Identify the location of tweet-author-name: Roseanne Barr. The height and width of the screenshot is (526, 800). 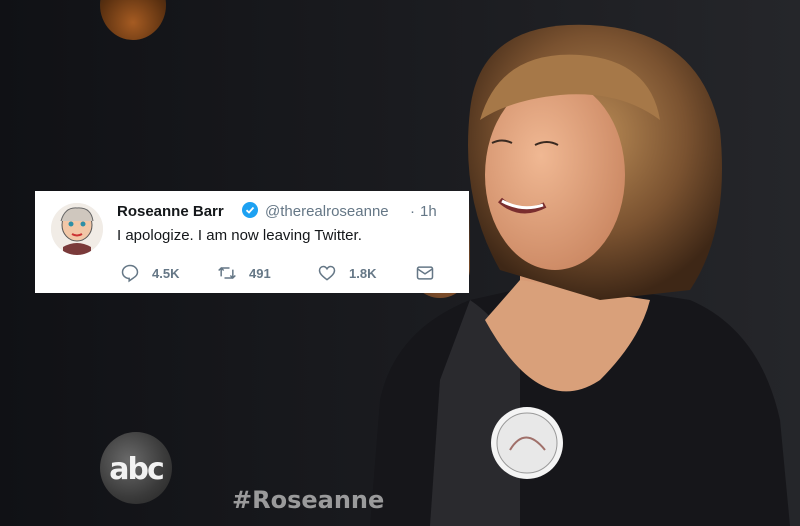
(170, 211).